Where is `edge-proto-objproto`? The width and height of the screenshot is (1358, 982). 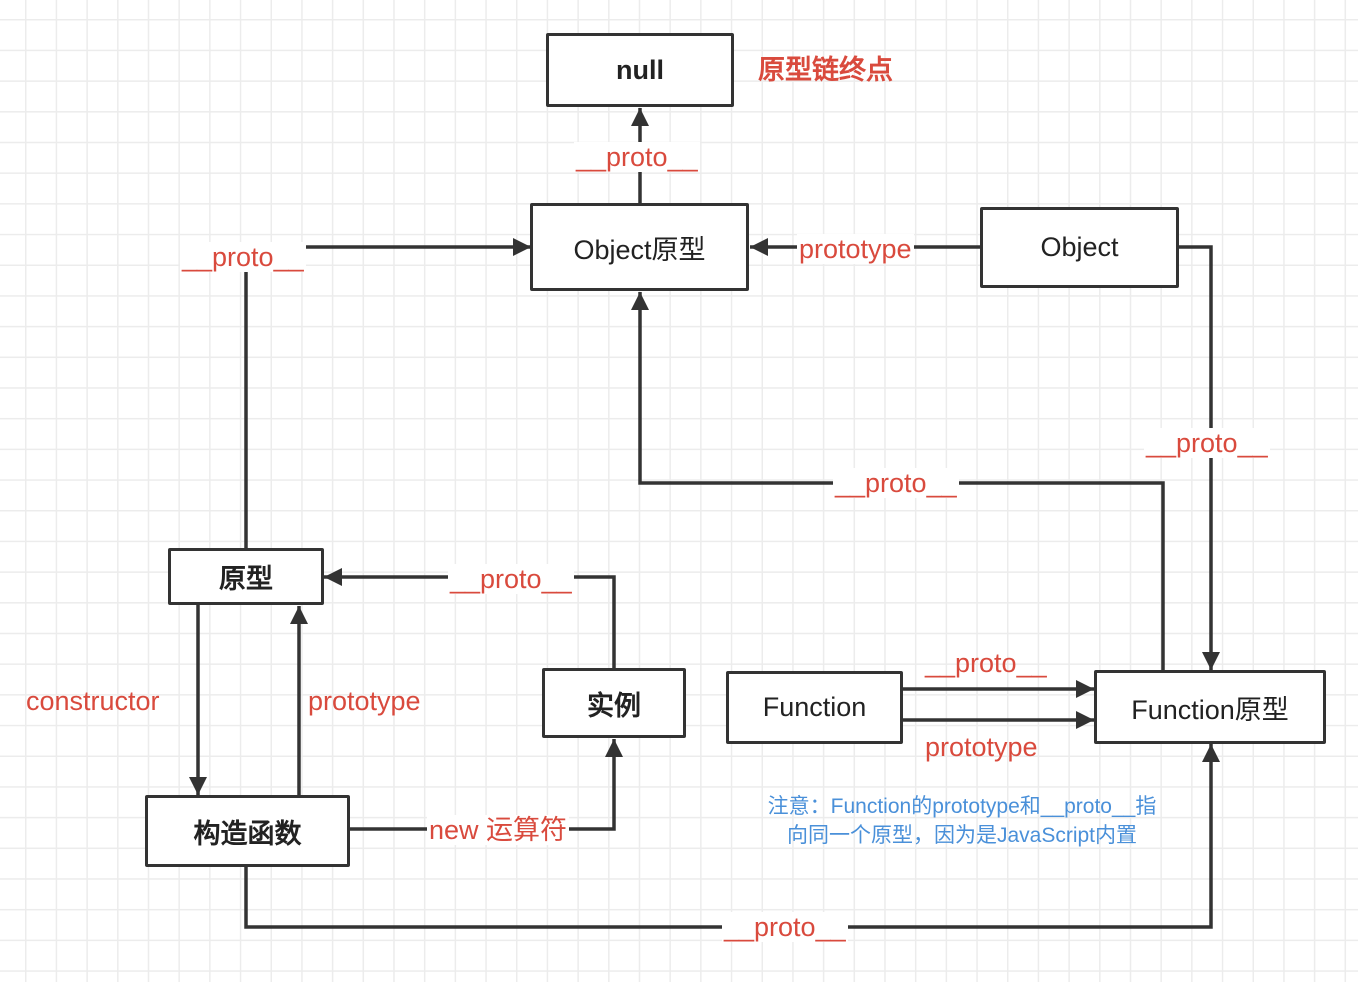 edge-proto-objproto is located at coordinates (387, 393).